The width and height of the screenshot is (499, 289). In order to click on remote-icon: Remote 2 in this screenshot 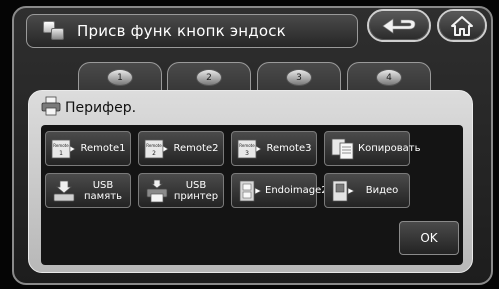, I will do `click(156, 148)`.